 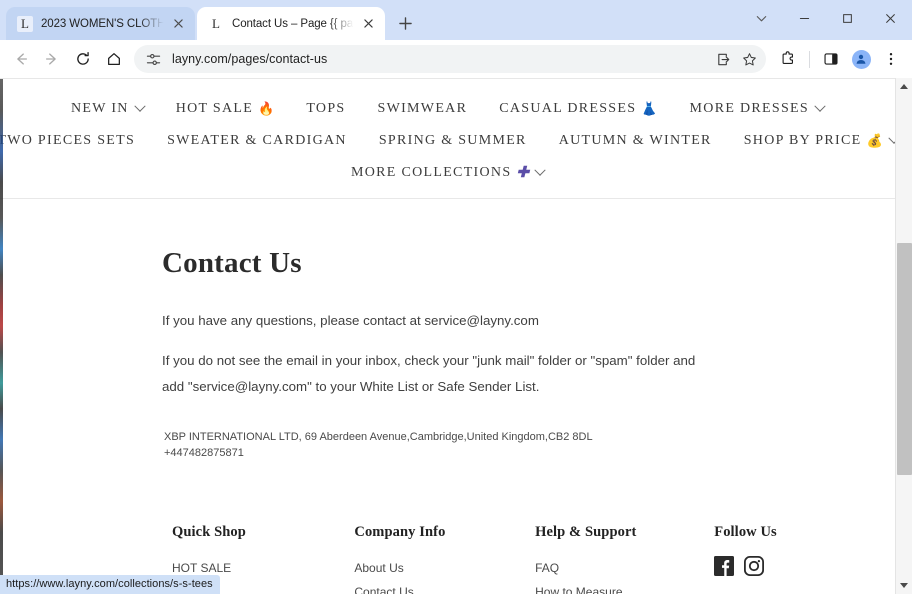 I want to click on extensions-button, so click(x=788, y=59).